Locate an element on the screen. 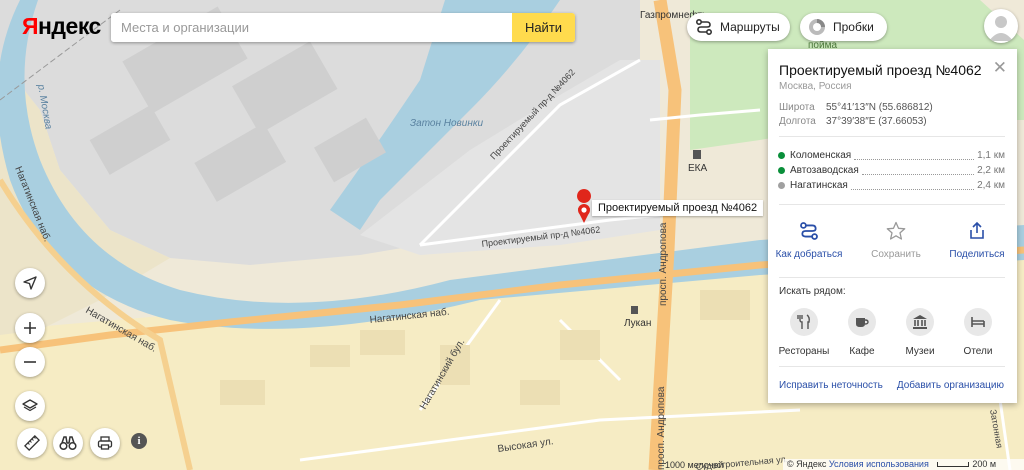  search-input is located at coordinates (311, 27).